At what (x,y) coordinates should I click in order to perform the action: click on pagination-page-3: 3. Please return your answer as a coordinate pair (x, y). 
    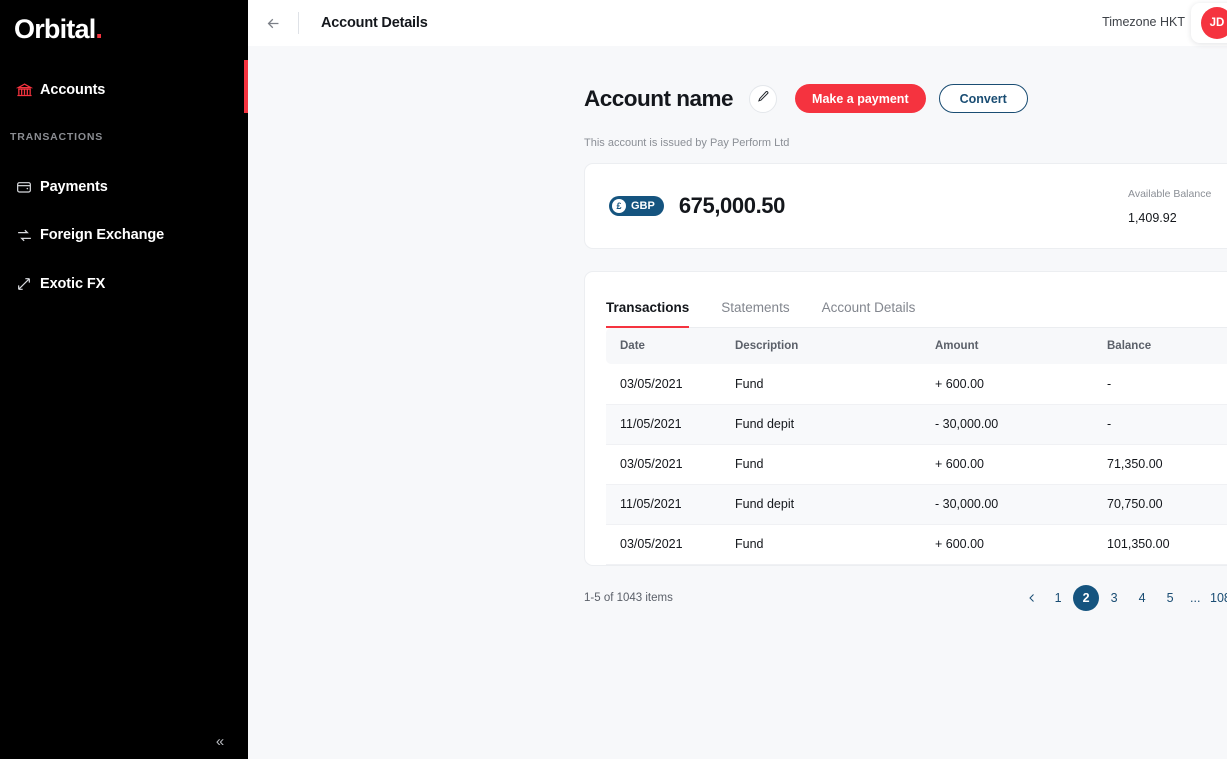
    Looking at the image, I should click on (1114, 598).